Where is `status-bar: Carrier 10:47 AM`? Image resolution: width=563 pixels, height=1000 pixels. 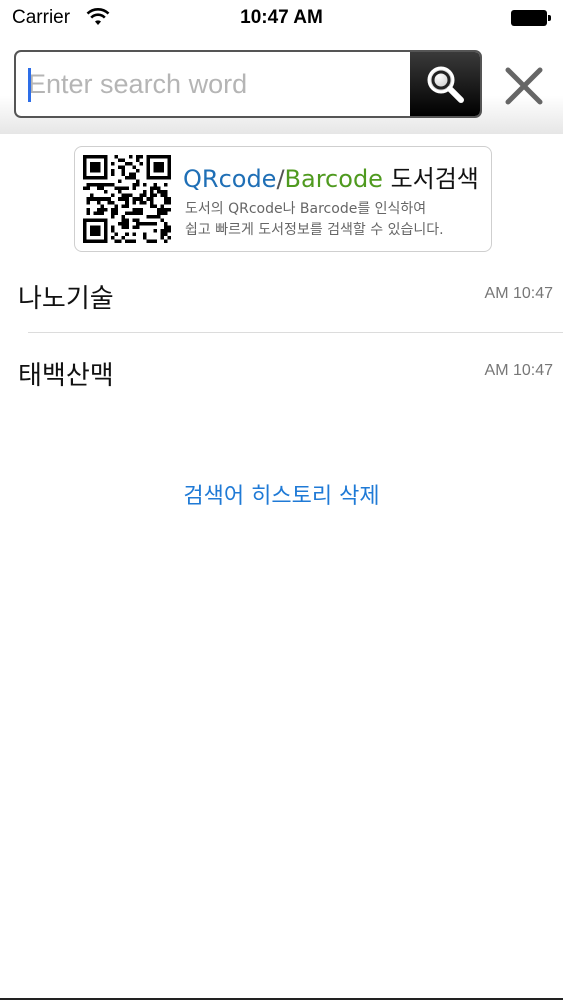
status-bar: Carrier 10:47 AM is located at coordinates (281, 19).